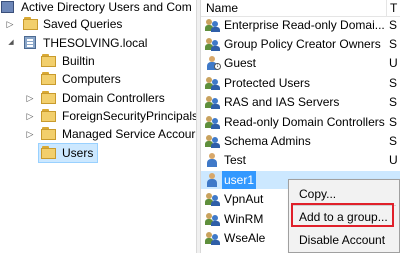 The height and width of the screenshot is (253, 400). Describe the element at coordinates (244, 219) in the screenshot. I see `list-item-name: WinRM` at that location.